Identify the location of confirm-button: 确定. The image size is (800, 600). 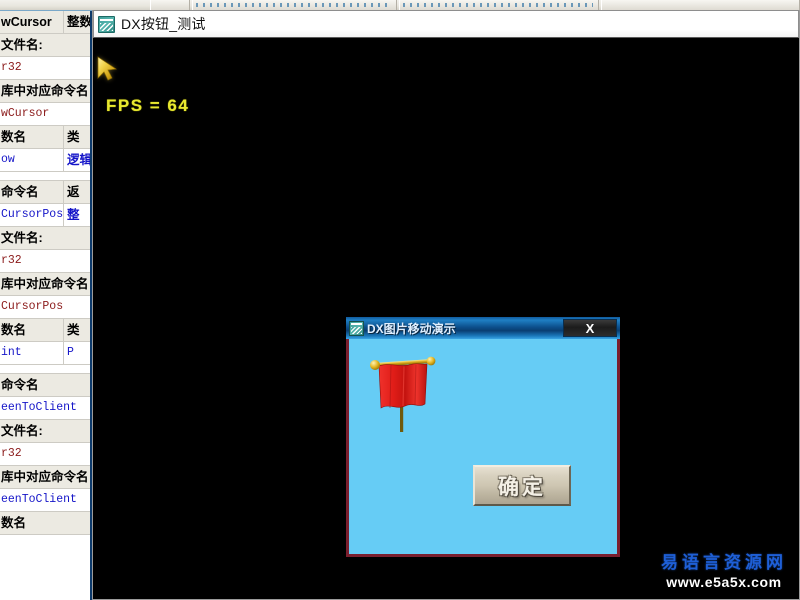
(522, 485).